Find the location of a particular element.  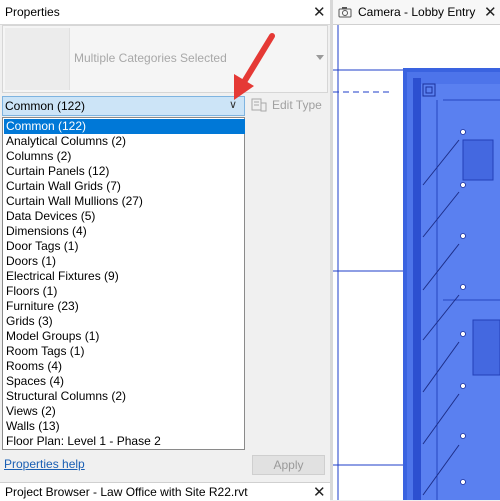

dropdown-item: Furniture (23) is located at coordinates (124, 306).